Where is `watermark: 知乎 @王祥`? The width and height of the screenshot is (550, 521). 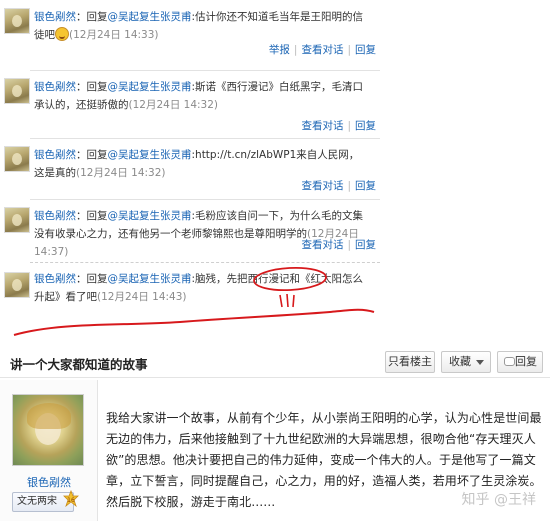 watermark: 知乎 @王祥 is located at coordinates (498, 500).